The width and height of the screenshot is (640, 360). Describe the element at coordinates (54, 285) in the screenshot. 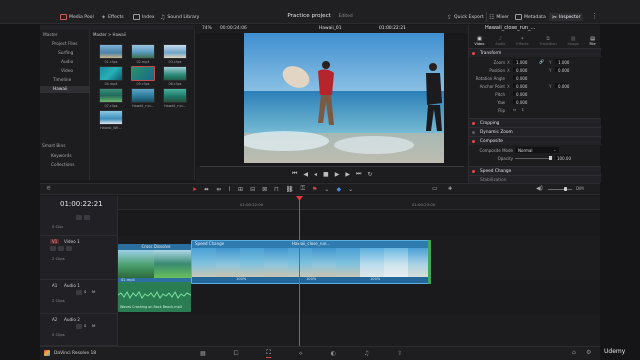

I see `track-id: A1` at that location.